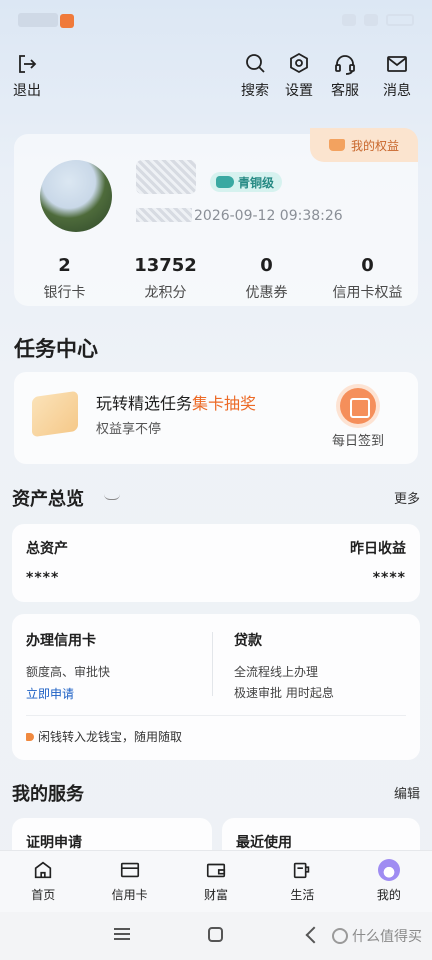  Describe the element at coordinates (61, 641) in the screenshot. I see `credit-card-title: 办理信用卡` at that location.